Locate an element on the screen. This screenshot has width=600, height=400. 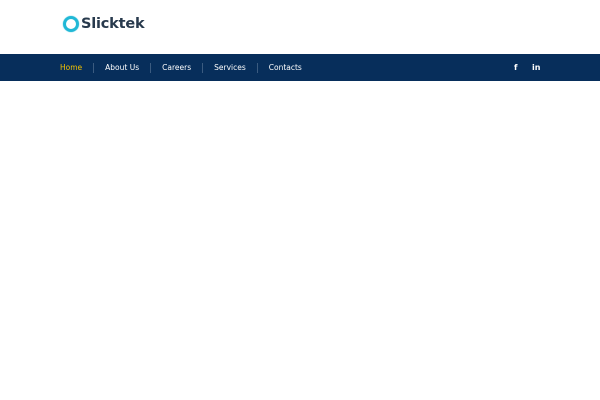
facebook-link: f is located at coordinates (515, 67).